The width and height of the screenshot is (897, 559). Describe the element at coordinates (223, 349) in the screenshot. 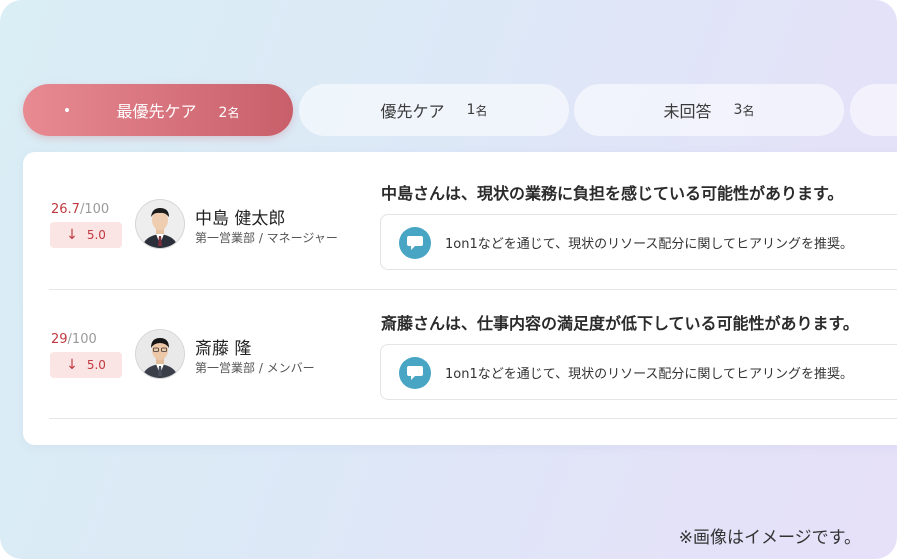

I see `employee-name: 斎藤 隆` at that location.